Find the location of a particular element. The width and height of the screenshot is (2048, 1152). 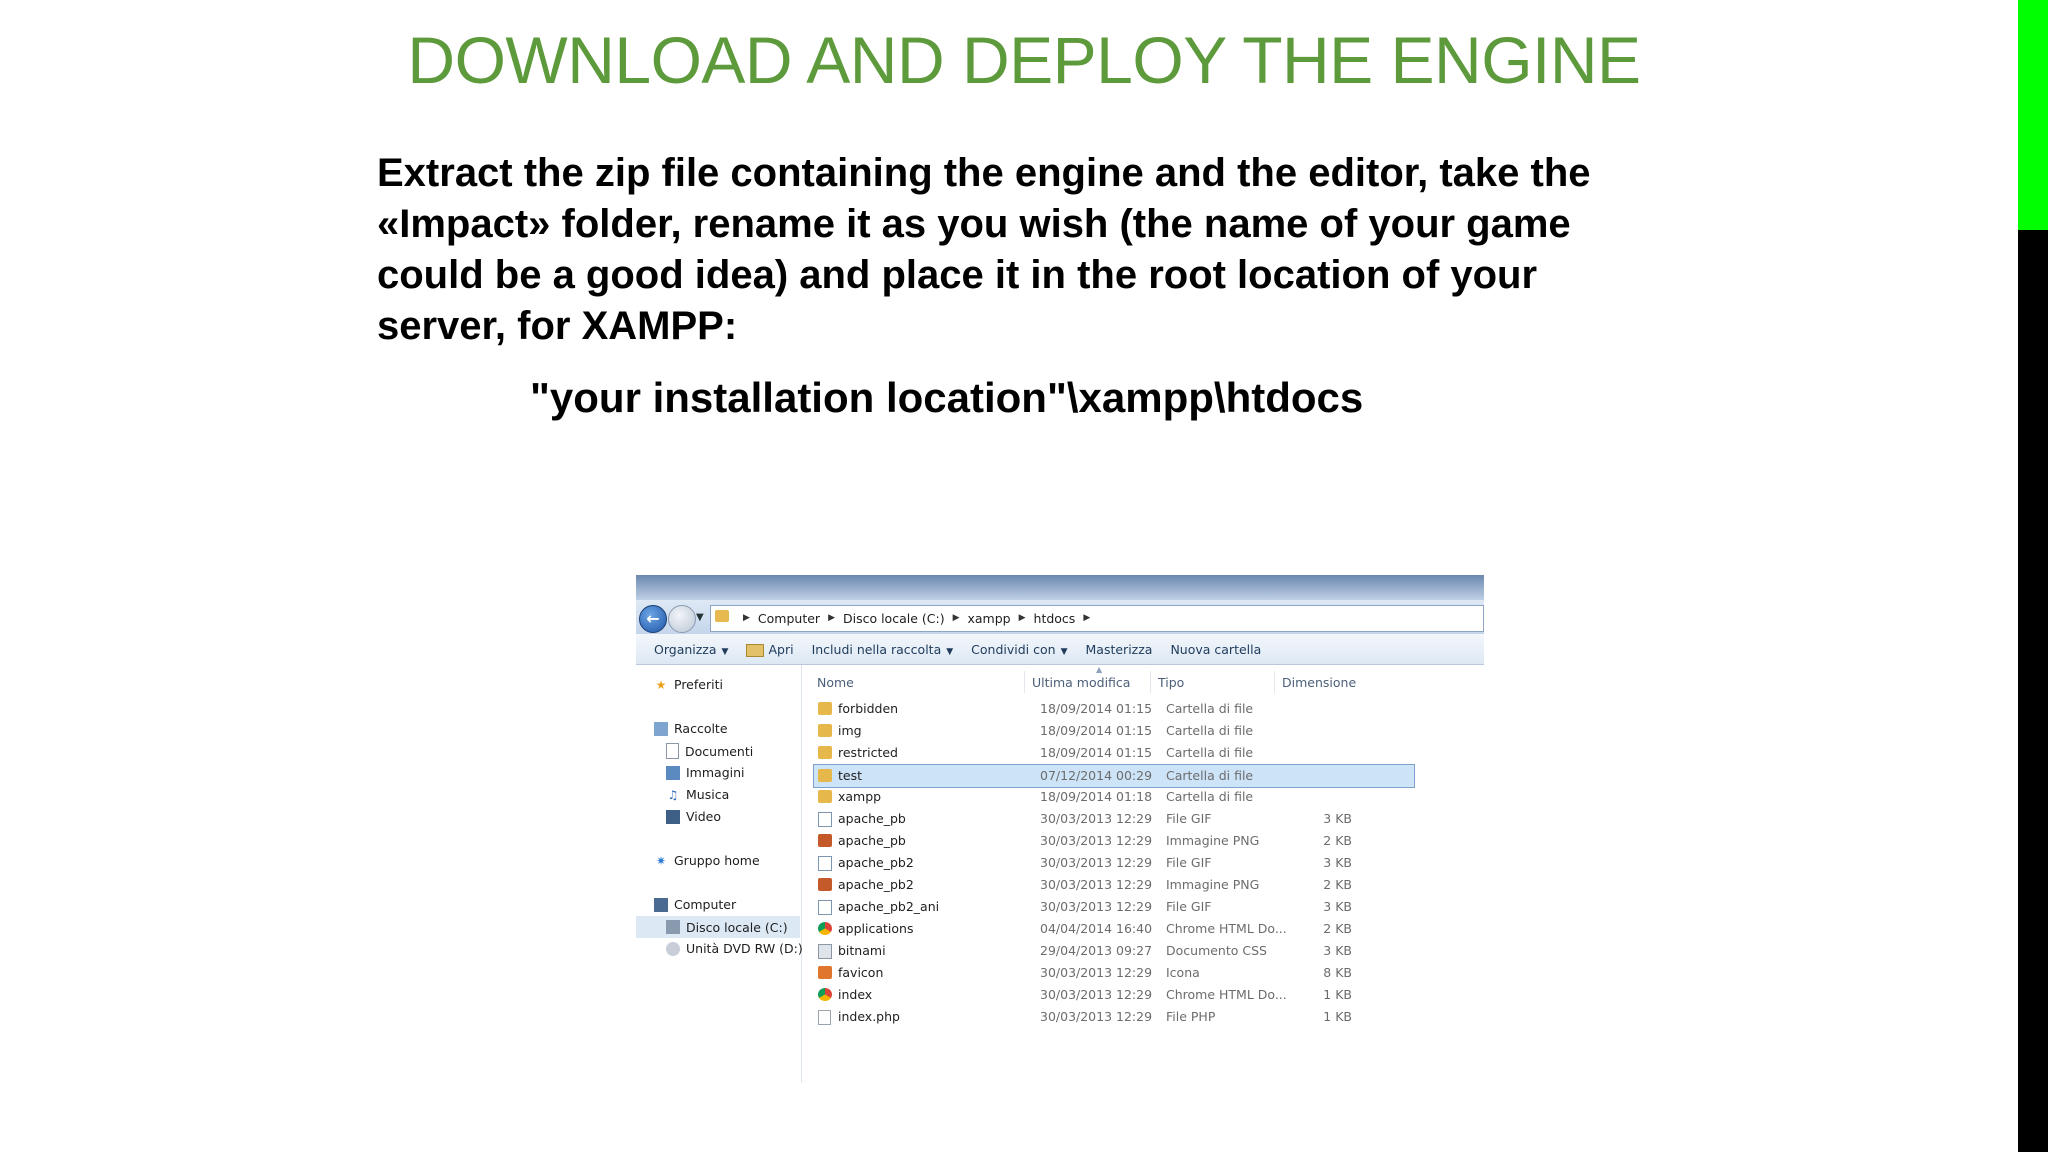

column-header-tipo: Tipo is located at coordinates (1171, 682).